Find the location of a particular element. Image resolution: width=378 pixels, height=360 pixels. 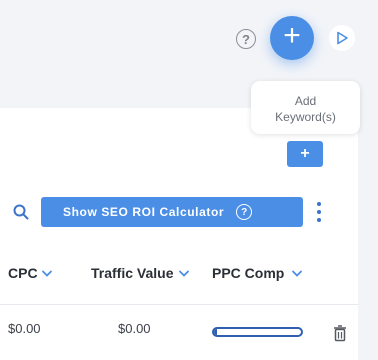

row-divider is located at coordinates (179, 304).